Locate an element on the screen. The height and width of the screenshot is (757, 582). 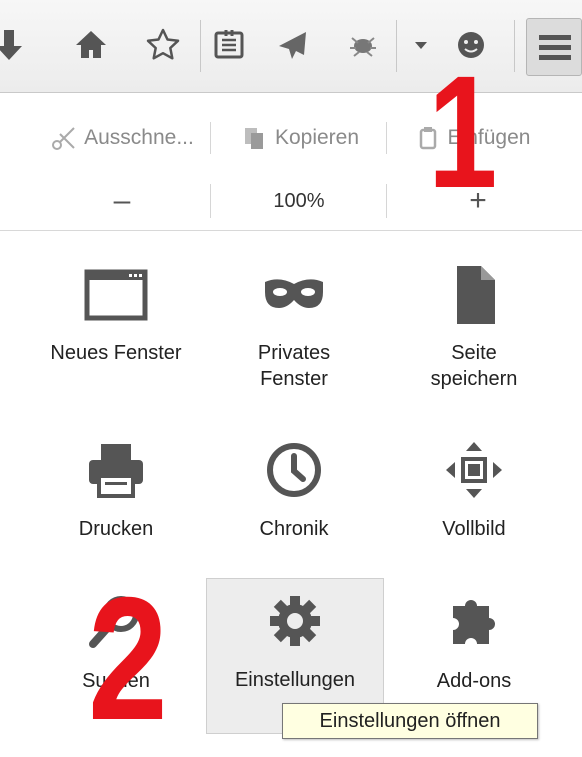
print-button: Drucken is located at coordinates (116, 503).